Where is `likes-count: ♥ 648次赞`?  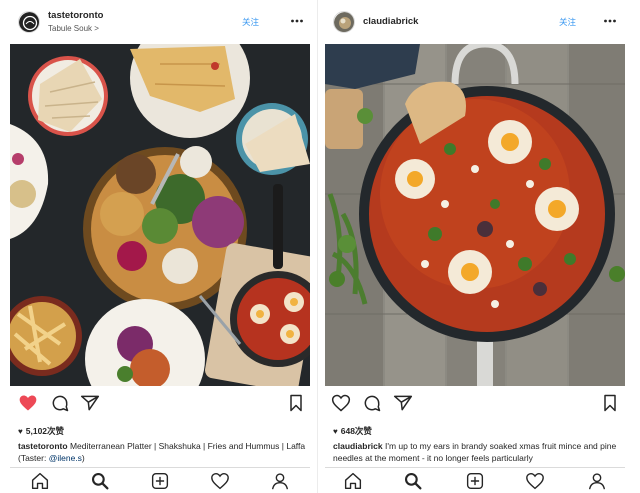 likes-count: ♥ 648次赞 is located at coordinates (352, 431).